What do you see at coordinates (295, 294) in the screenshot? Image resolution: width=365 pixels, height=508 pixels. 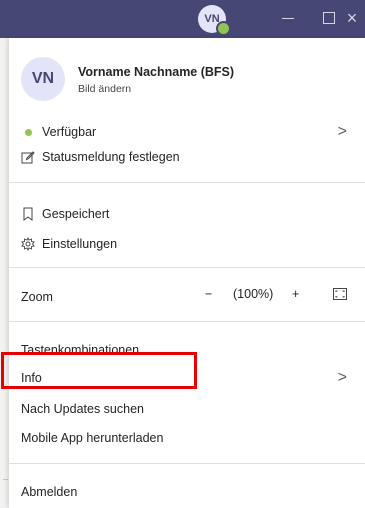 I see `zoom-in-button: +` at bounding box center [295, 294].